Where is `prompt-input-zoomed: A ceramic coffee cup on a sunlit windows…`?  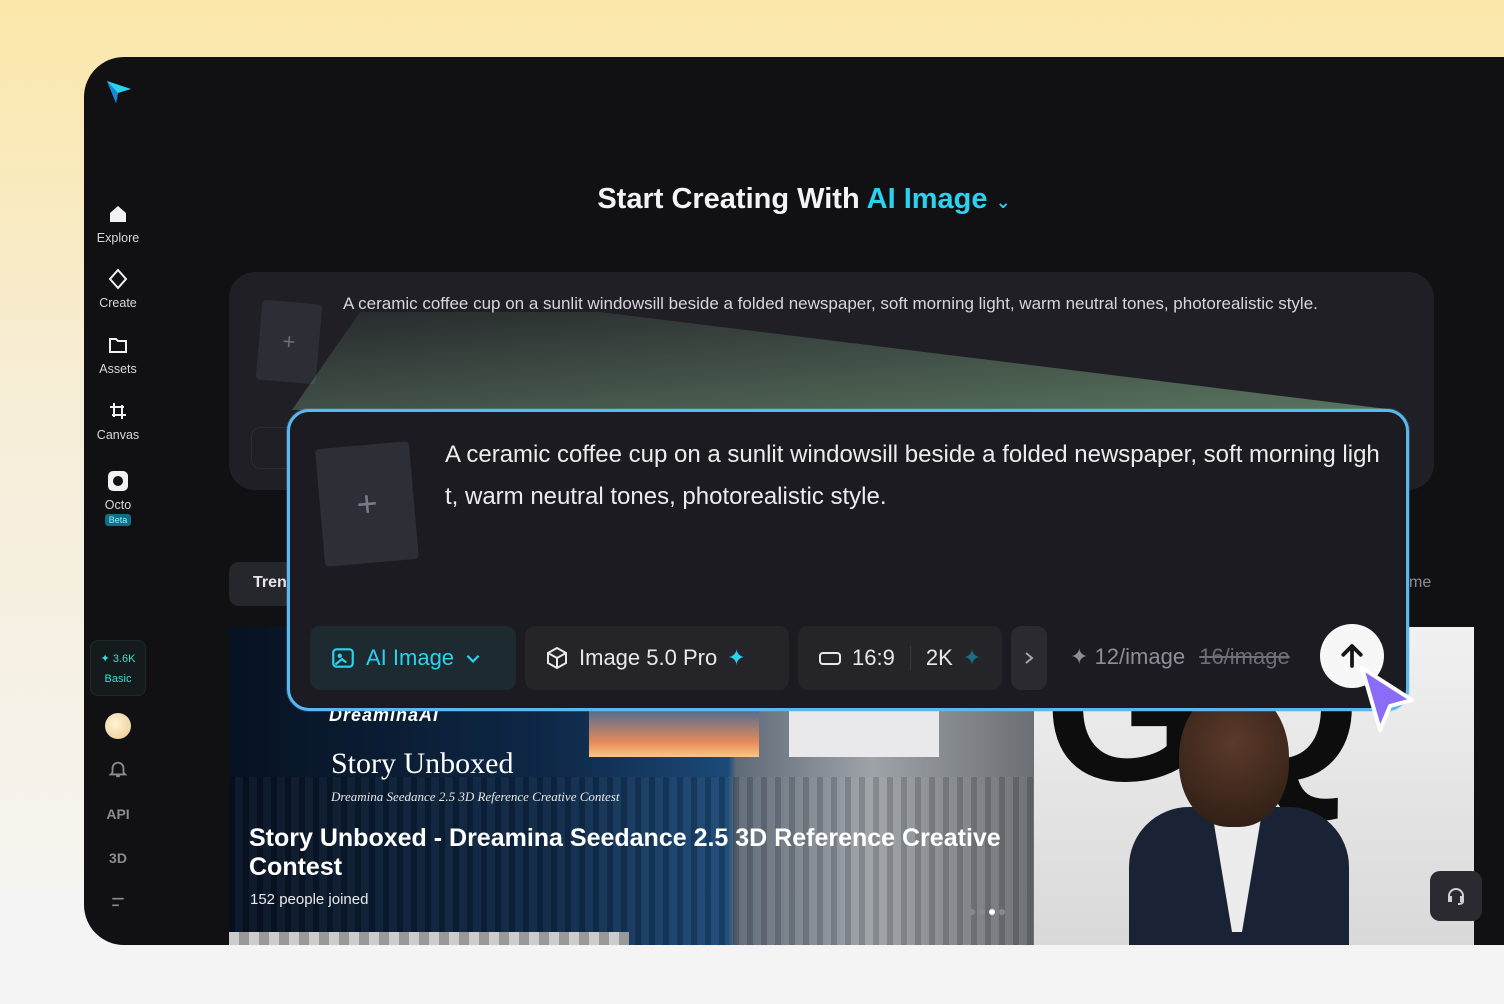 prompt-input-zoomed: A ceramic coffee cup on a sunlit windows… is located at coordinates (917, 476).